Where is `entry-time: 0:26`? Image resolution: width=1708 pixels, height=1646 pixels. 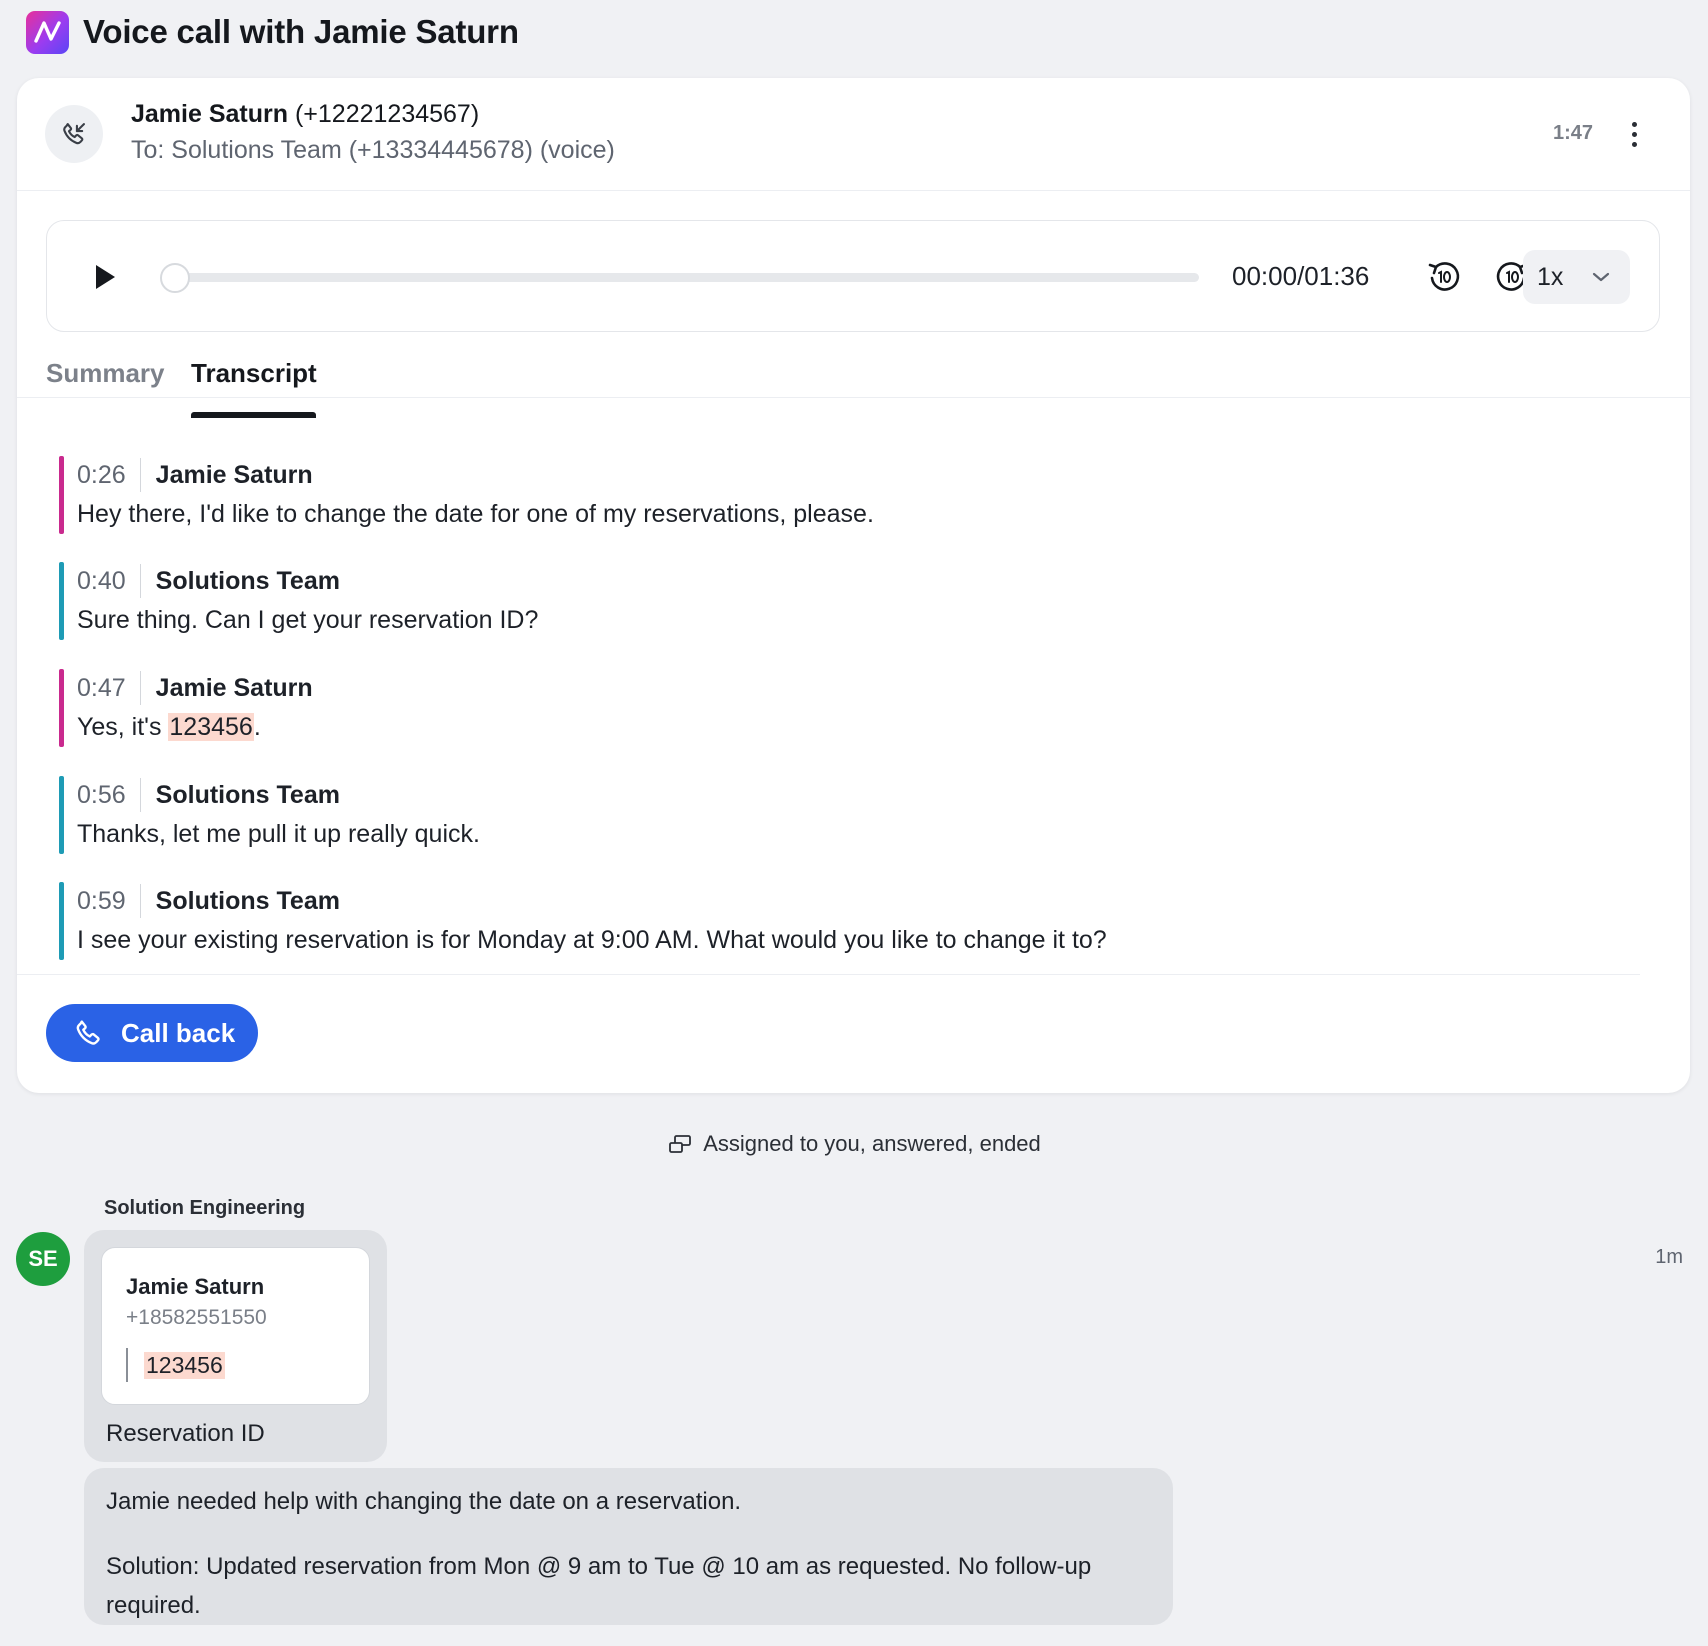 entry-time: 0:26 is located at coordinates (108, 475).